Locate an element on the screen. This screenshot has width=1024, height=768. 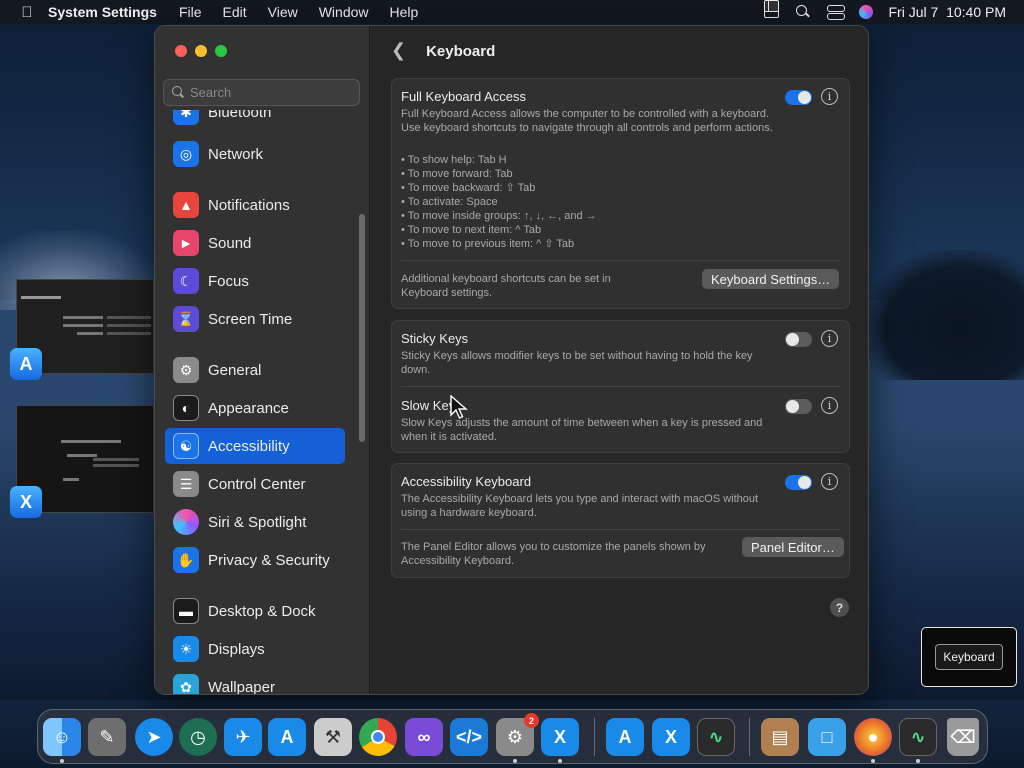
spotlight-search-icon is located at coordinates (803, 12).